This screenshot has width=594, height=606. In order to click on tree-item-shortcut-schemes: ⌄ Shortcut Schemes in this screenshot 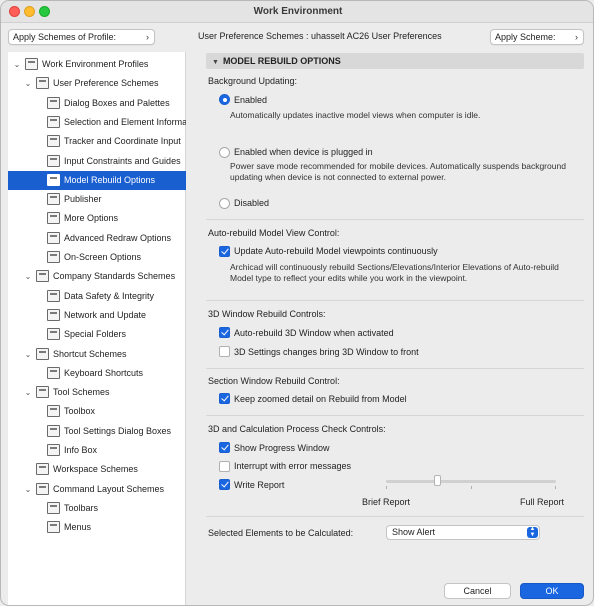, I will do `click(97, 354)`.